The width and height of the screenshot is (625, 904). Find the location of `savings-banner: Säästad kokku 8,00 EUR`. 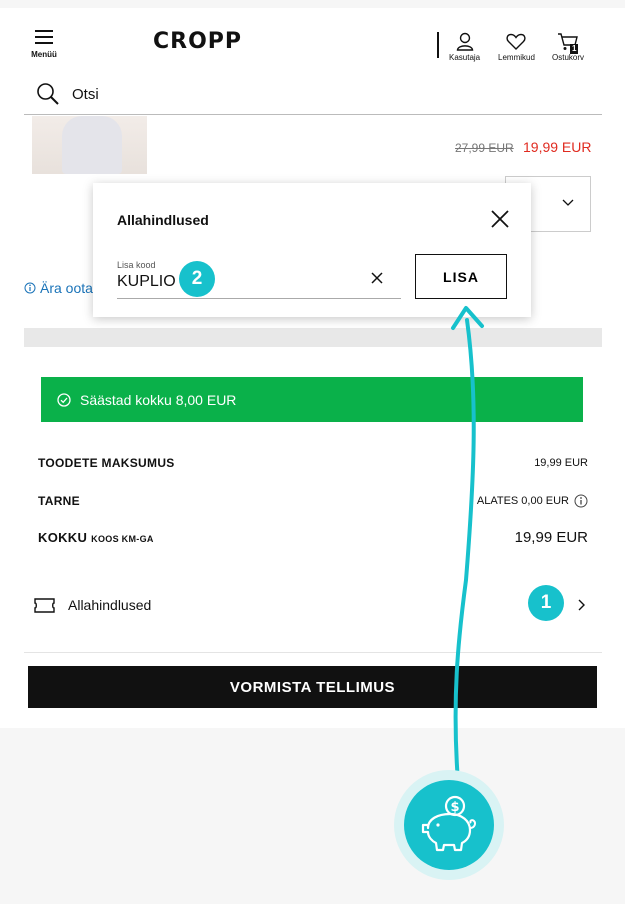

savings-banner: Säästad kokku 8,00 EUR is located at coordinates (312, 399).